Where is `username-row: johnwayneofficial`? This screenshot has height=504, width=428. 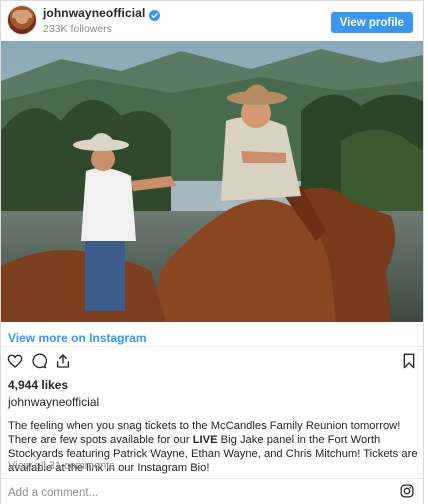
username-row: johnwayneofficial is located at coordinates (102, 13).